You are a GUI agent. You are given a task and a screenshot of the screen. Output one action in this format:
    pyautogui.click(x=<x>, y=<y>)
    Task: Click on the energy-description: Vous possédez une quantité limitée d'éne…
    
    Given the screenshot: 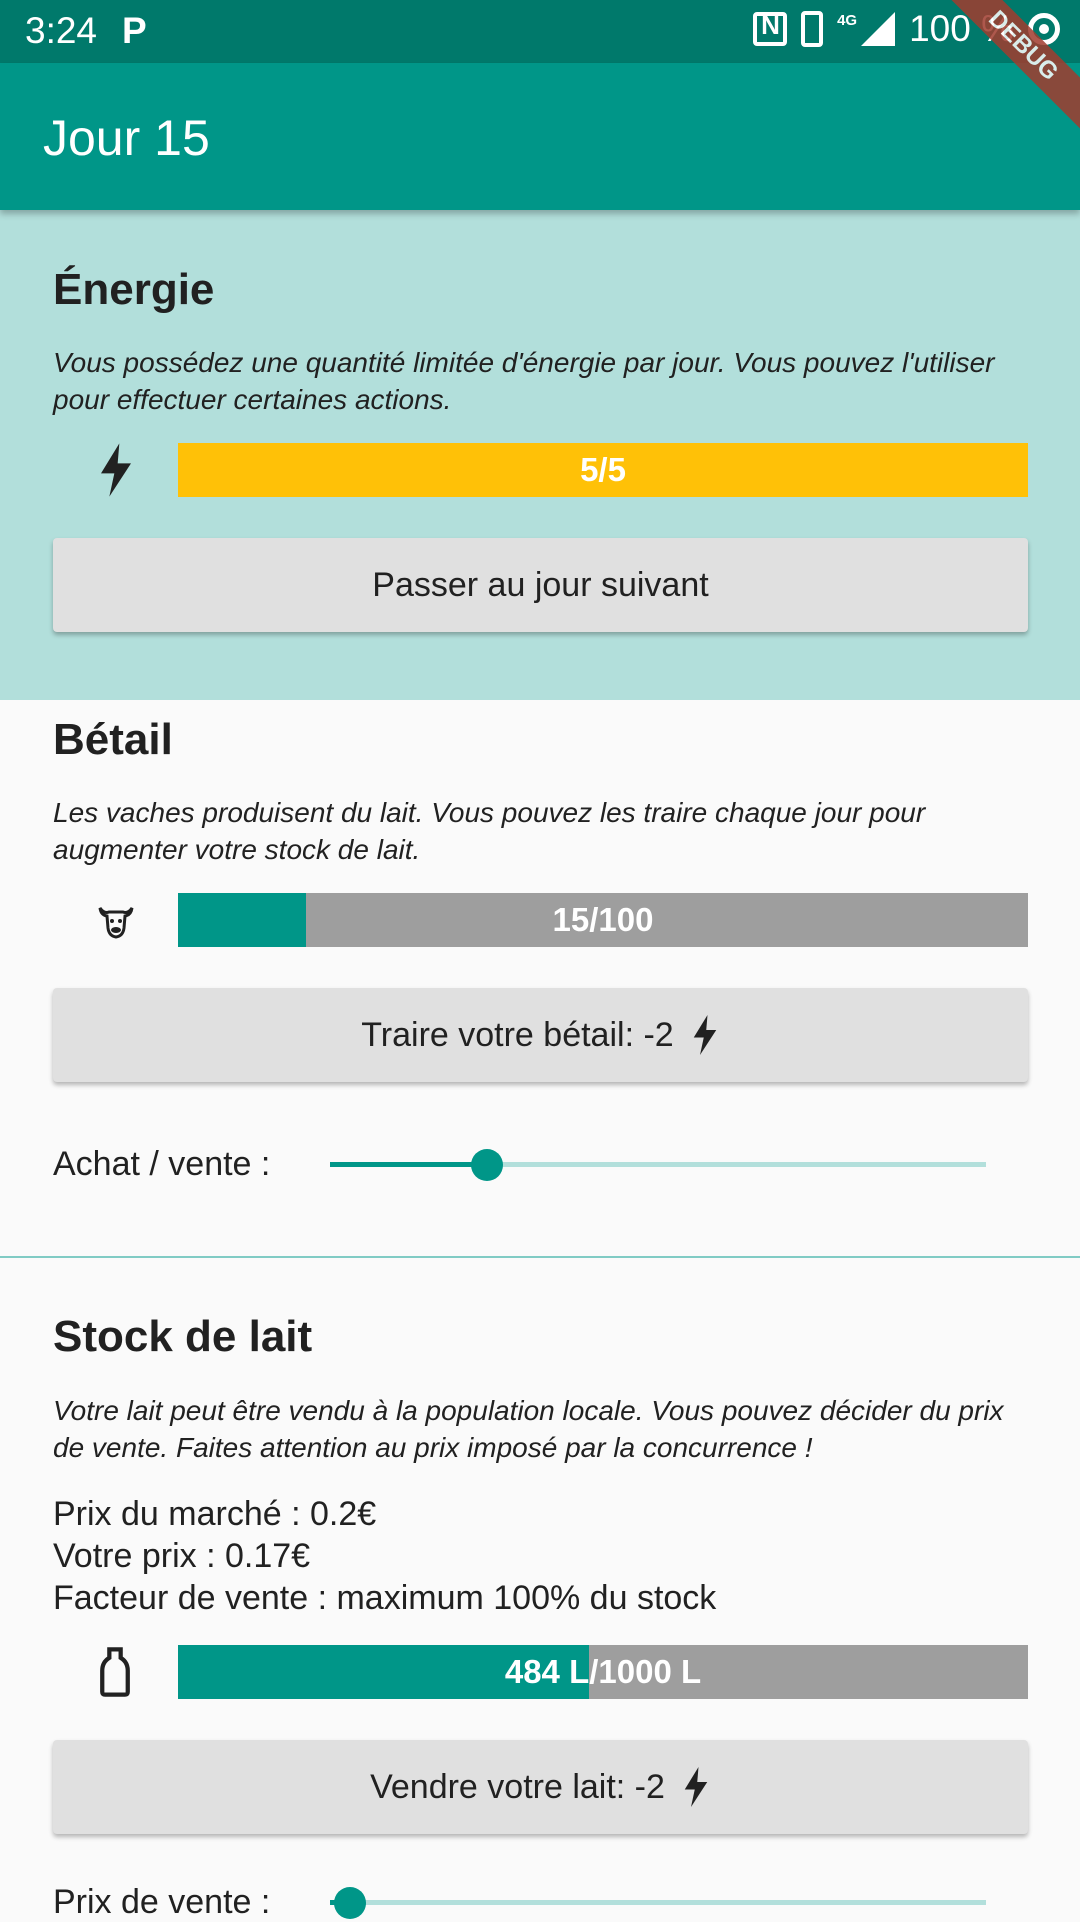 What is the action you would take?
    pyautogui.click(x=524, y=381)
    